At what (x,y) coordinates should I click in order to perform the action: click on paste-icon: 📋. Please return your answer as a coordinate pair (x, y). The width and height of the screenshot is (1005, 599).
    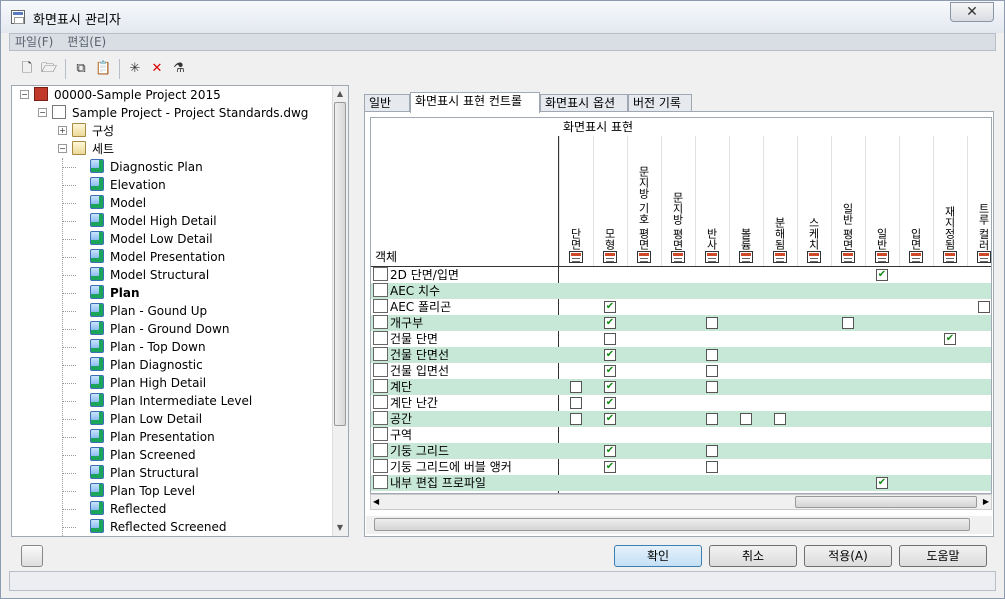
    Looking at the image, I should click on (103, 69).